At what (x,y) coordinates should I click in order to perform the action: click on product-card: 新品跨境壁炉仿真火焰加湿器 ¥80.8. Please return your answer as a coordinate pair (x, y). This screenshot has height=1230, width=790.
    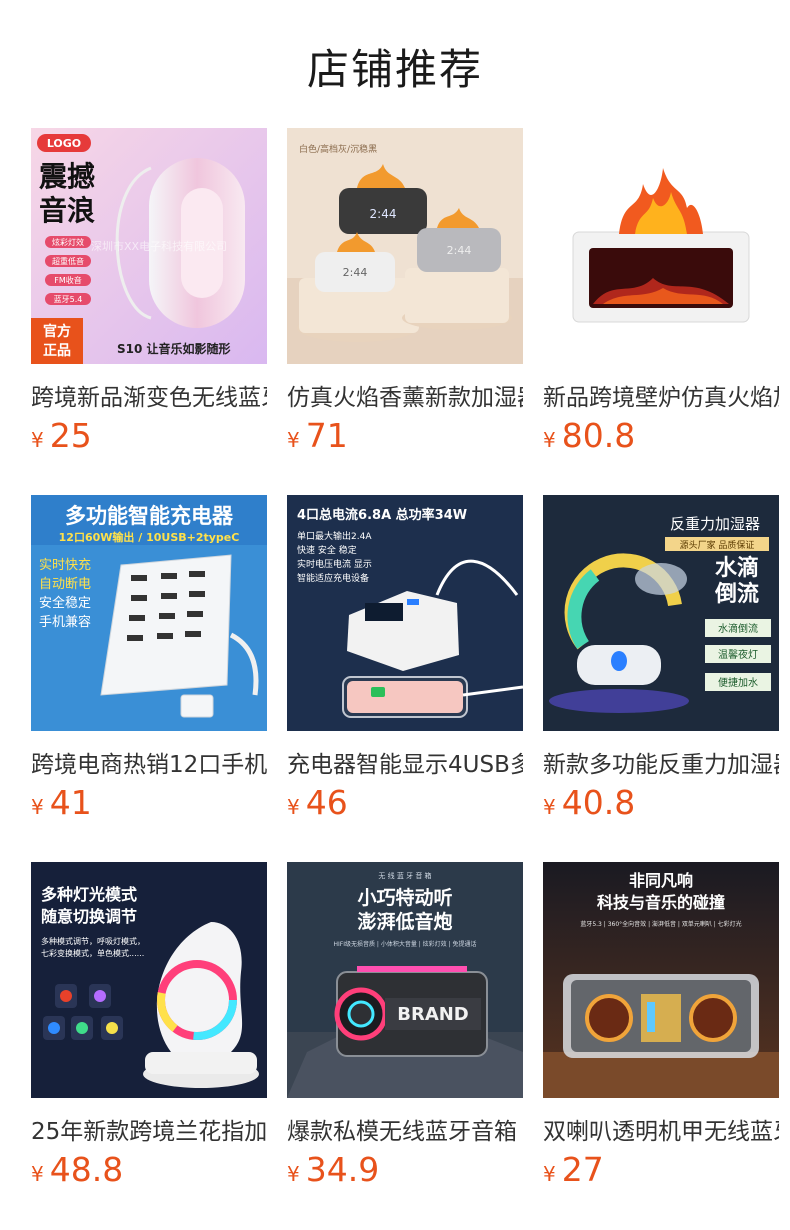
    Looking at the image, I should click on (661, 293).